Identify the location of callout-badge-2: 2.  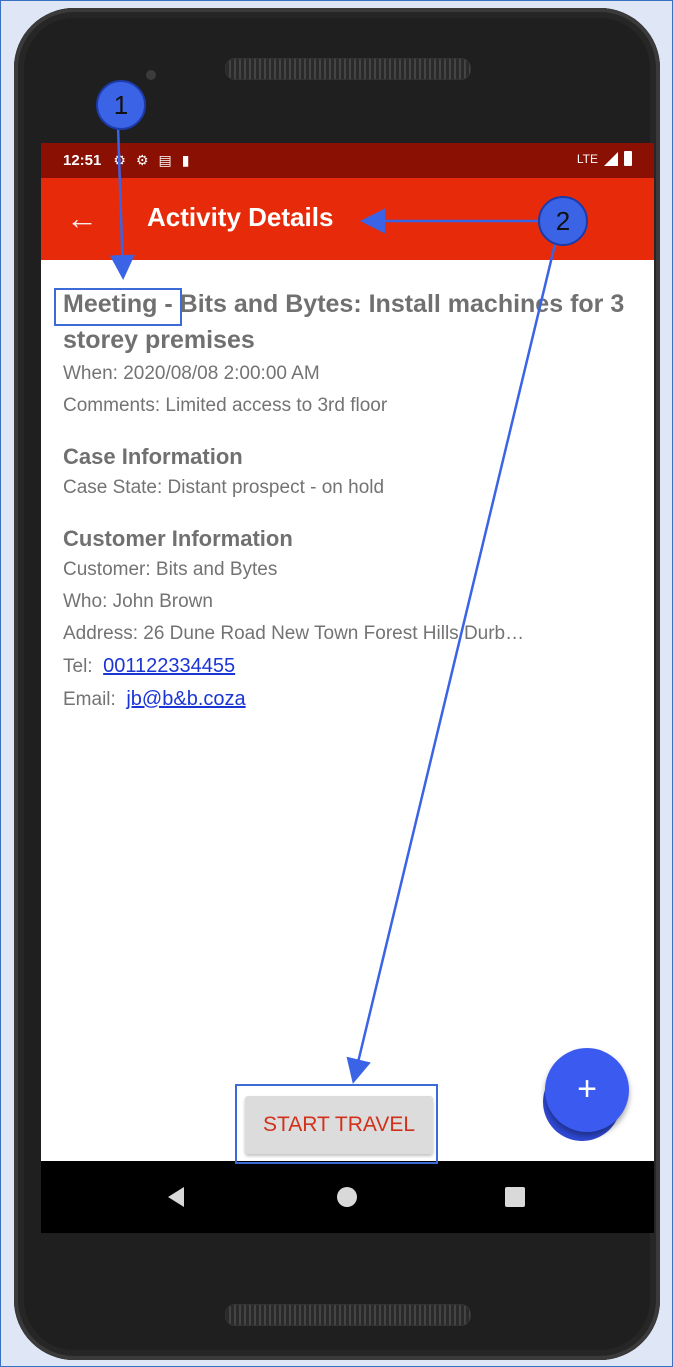
(563, 221).